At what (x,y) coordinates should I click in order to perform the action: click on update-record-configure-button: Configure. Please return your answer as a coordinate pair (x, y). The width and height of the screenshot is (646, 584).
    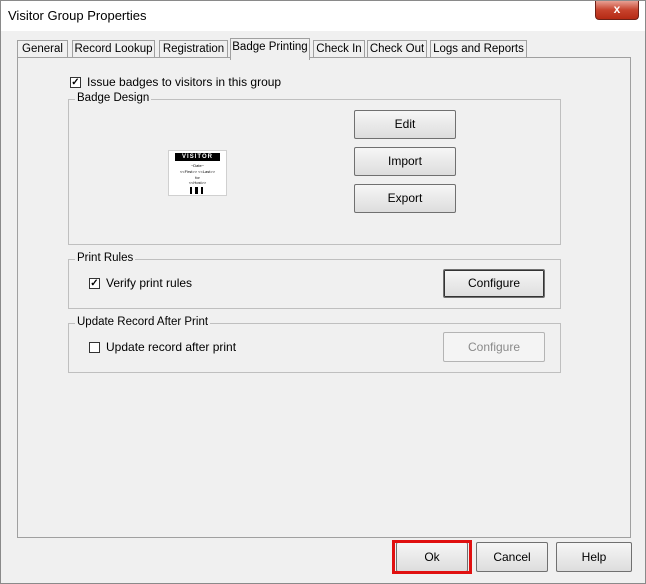
    Looking at the image, I should click on (494, 347).